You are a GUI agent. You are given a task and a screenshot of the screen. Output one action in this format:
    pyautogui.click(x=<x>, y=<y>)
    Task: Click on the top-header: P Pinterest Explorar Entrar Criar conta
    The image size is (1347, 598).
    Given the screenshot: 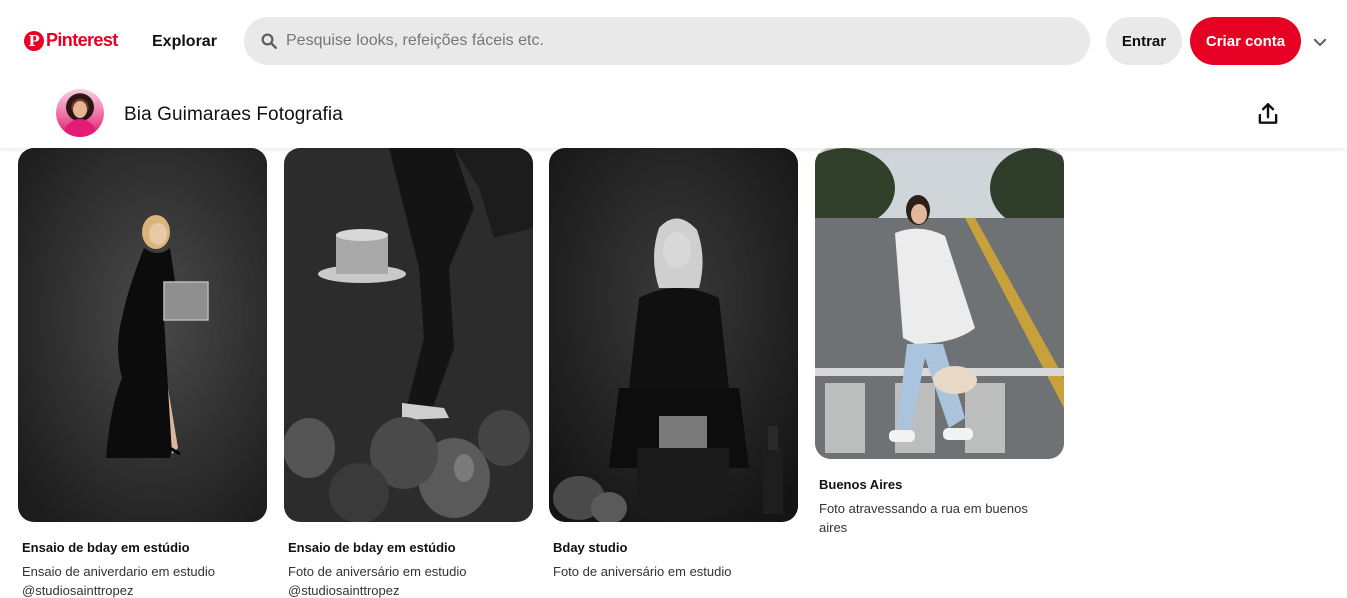 What is the action you would take?
    pyautogui.click(x=673, y=42)
    